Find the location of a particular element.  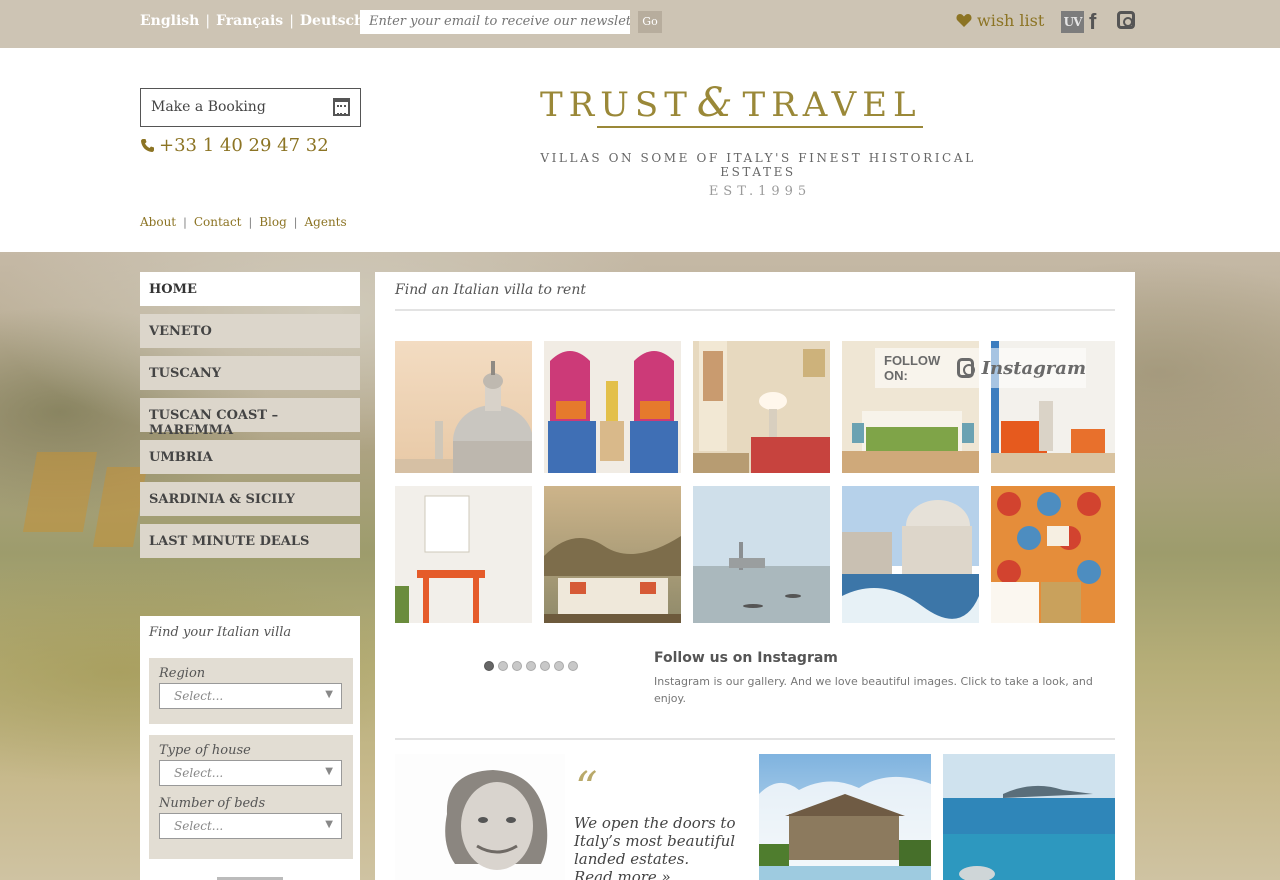

region-box: Region Select... ▼ is located at coordinates (251, 691).